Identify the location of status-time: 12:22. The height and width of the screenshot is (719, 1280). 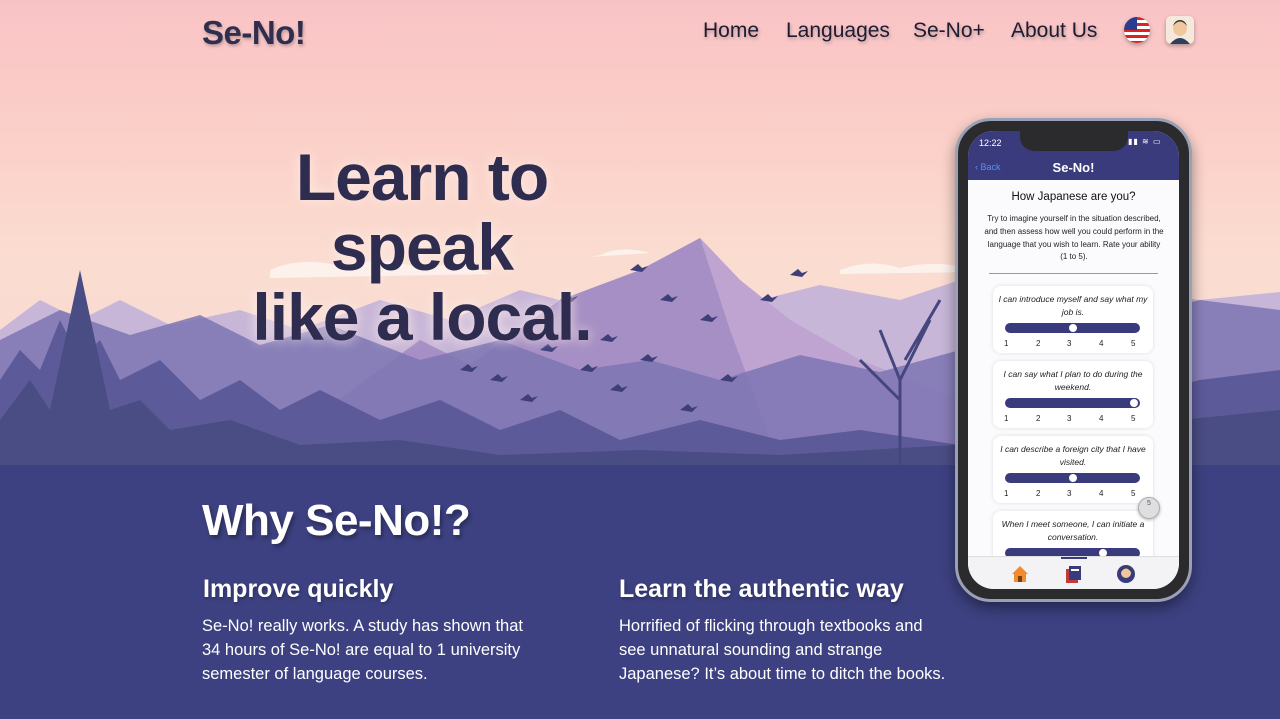
(990, 143).